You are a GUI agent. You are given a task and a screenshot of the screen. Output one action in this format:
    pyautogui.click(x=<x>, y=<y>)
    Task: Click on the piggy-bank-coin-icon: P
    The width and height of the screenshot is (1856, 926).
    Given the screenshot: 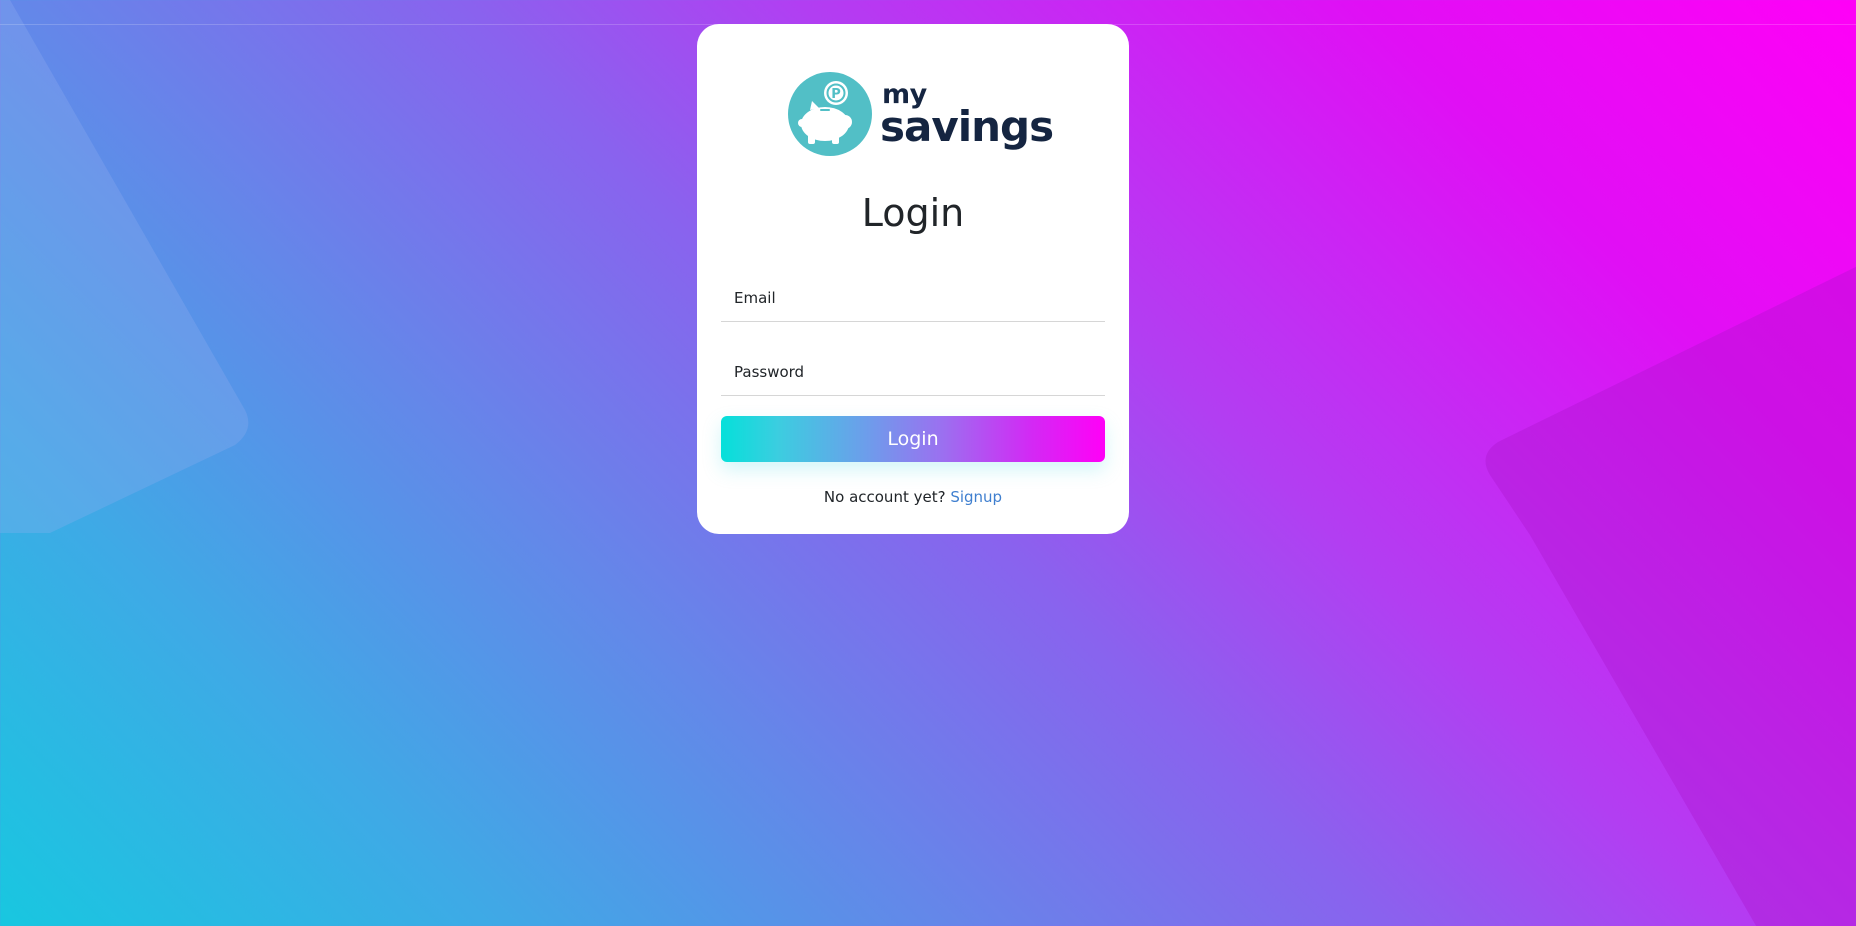 What is the action you would take?
    pyautogui.click(x=830, y=114)
    